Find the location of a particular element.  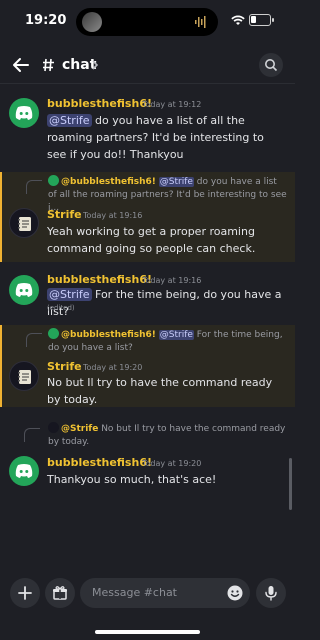

add-attachment-button is located at coordinates (25, 593).